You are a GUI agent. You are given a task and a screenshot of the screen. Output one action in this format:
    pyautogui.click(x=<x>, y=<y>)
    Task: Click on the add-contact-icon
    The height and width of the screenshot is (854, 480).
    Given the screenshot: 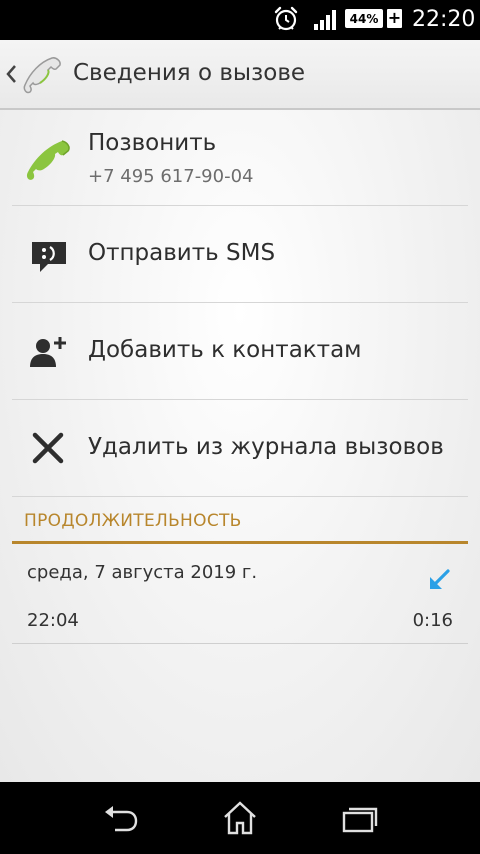 What is the action you would take?
    pyautogui.click(x=49, y=354)
    